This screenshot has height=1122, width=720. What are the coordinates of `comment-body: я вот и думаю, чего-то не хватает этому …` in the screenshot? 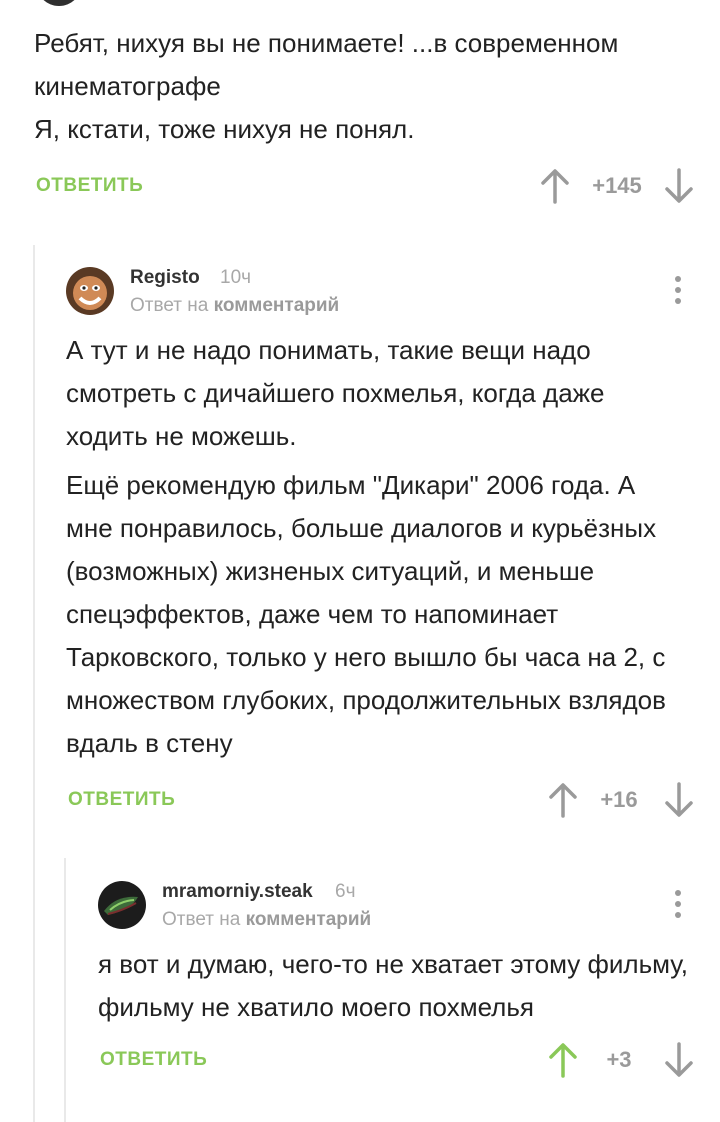 It's located at (398, 986).